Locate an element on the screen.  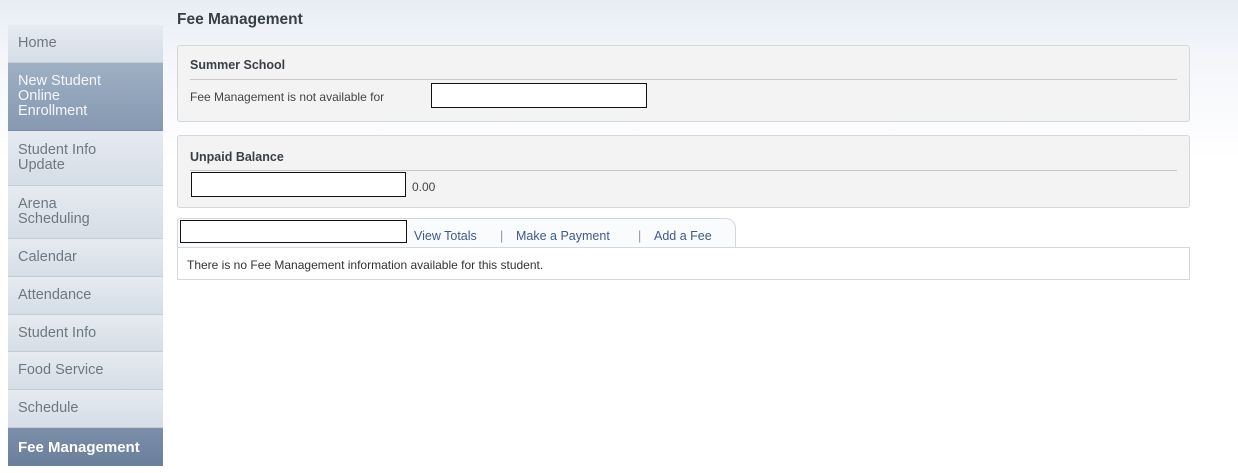
sidebar-item-food-service: Food Service is located at coordinates (85, 371).